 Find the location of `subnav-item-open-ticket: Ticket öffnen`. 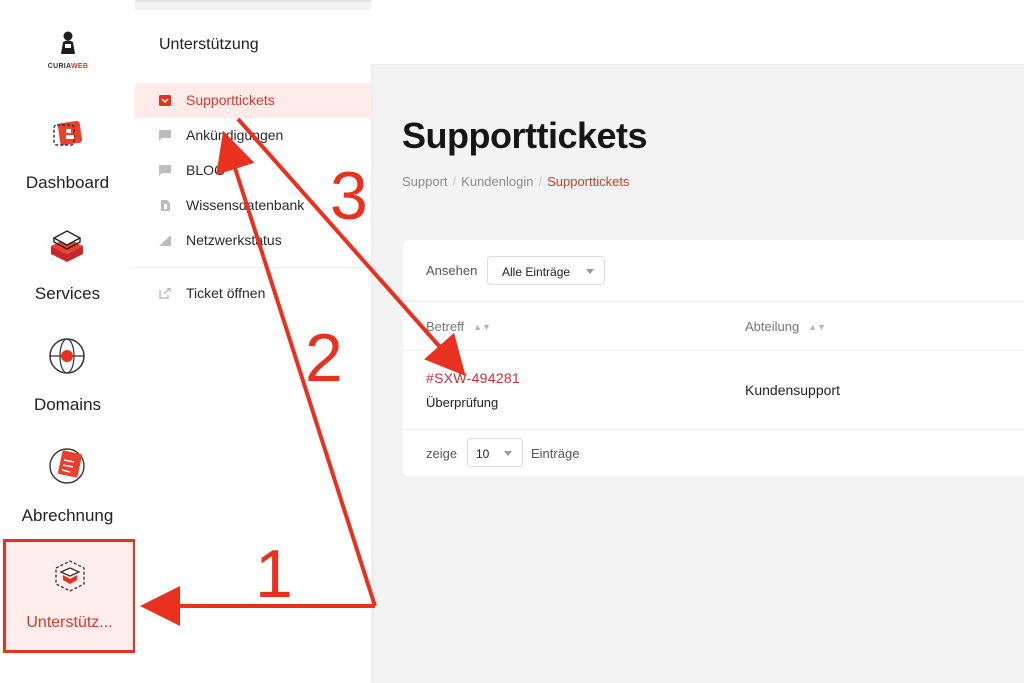

subnav-item-open-ticket: Ticket öffnen is located at coordinates (253, 293).